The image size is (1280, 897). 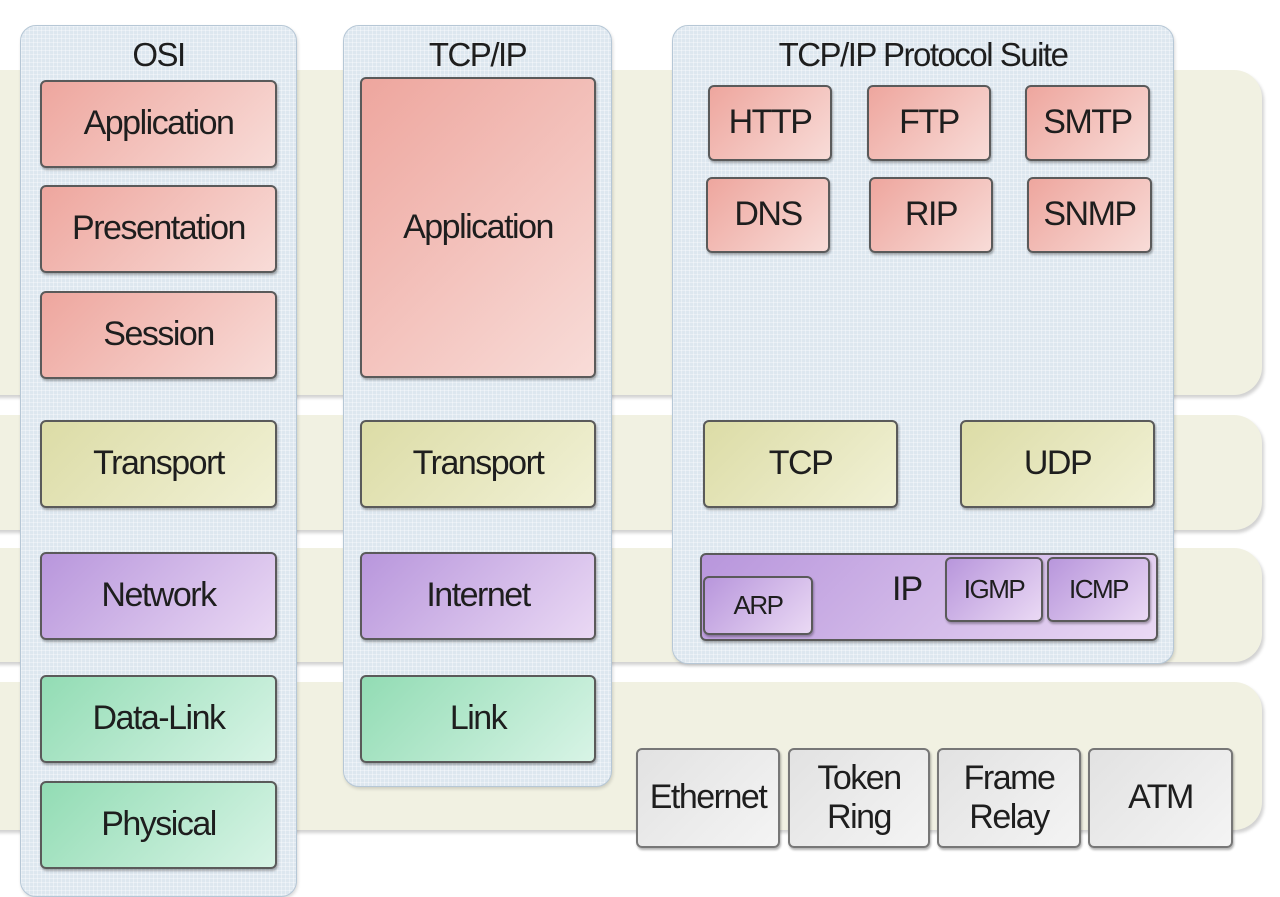 I want to click on protocol-tcp: TCP, so click(x=800, y=464).